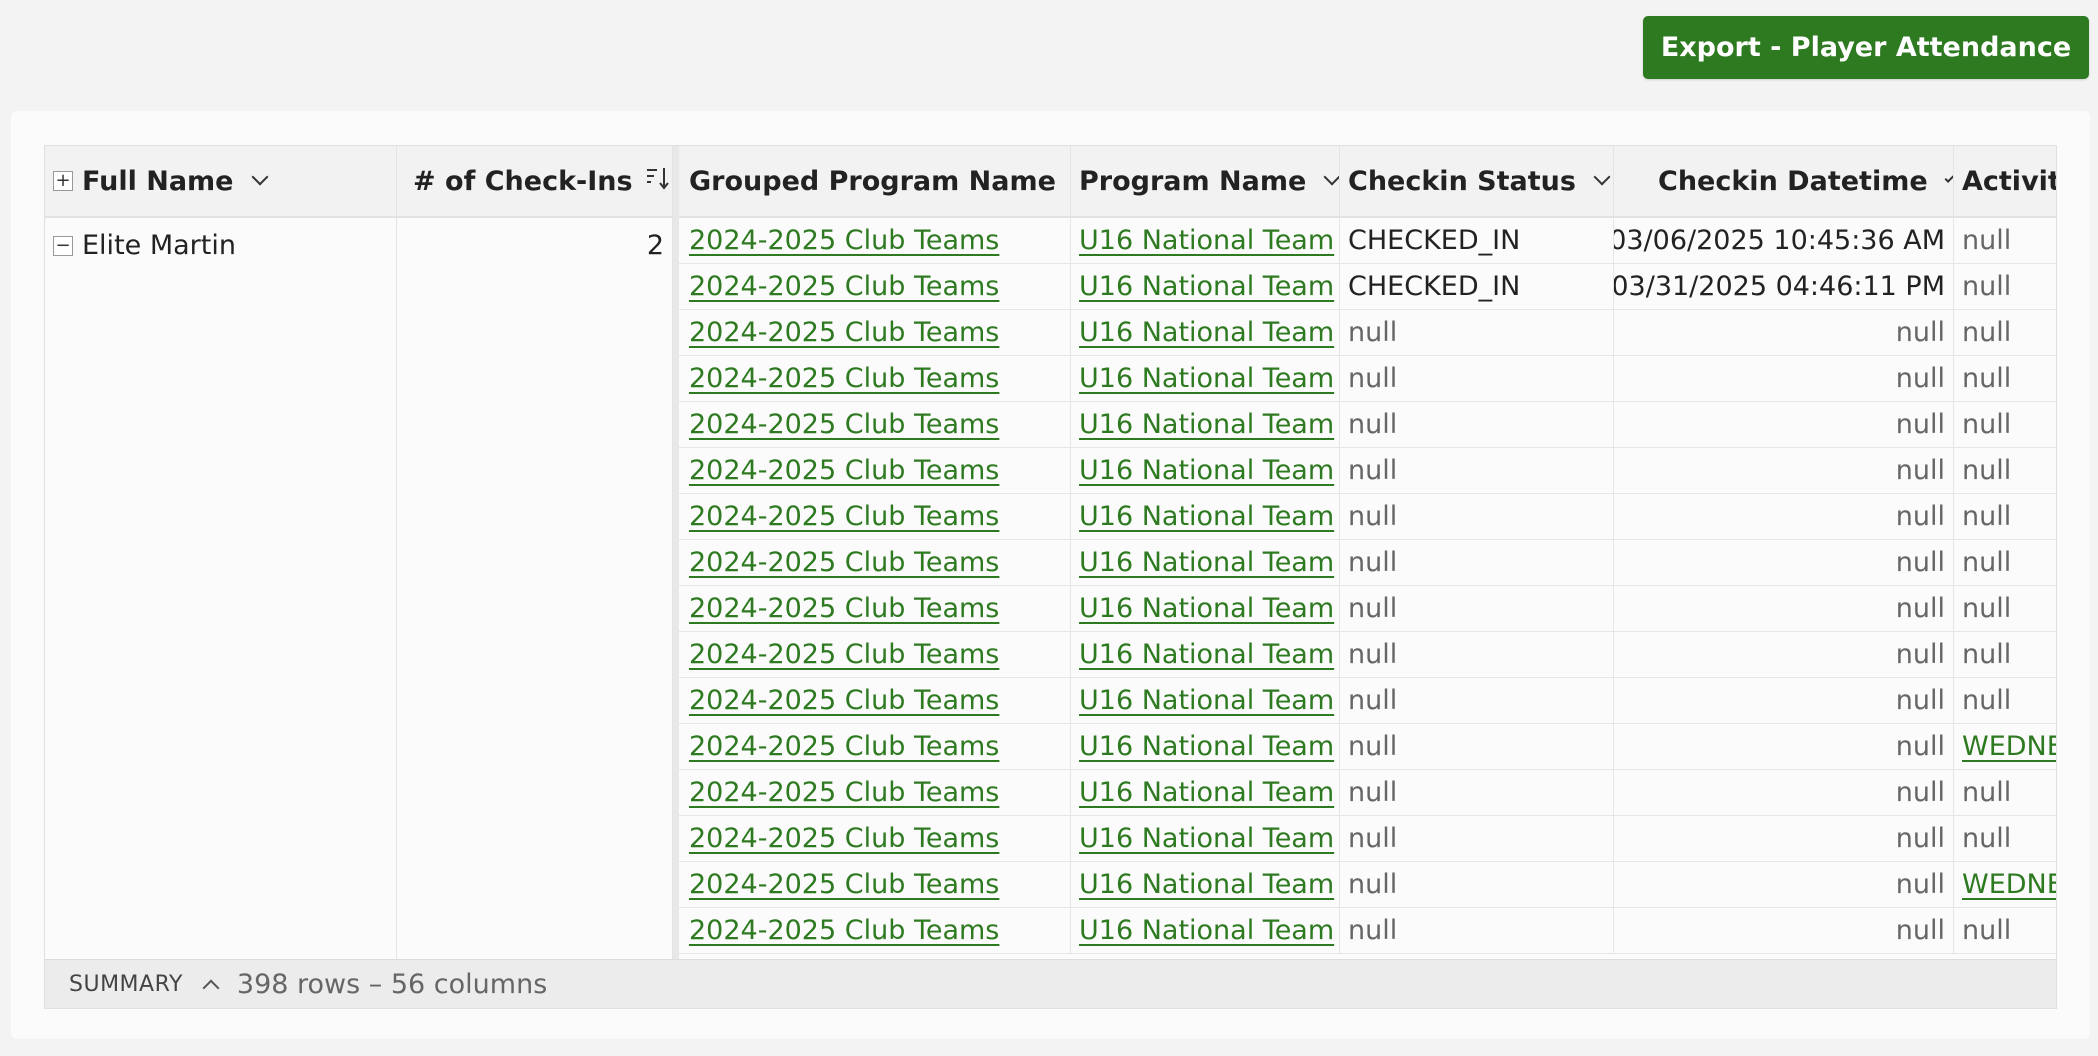  I want to click on header-grouped-program-name: Grouped Program Name, so click(875, 181).